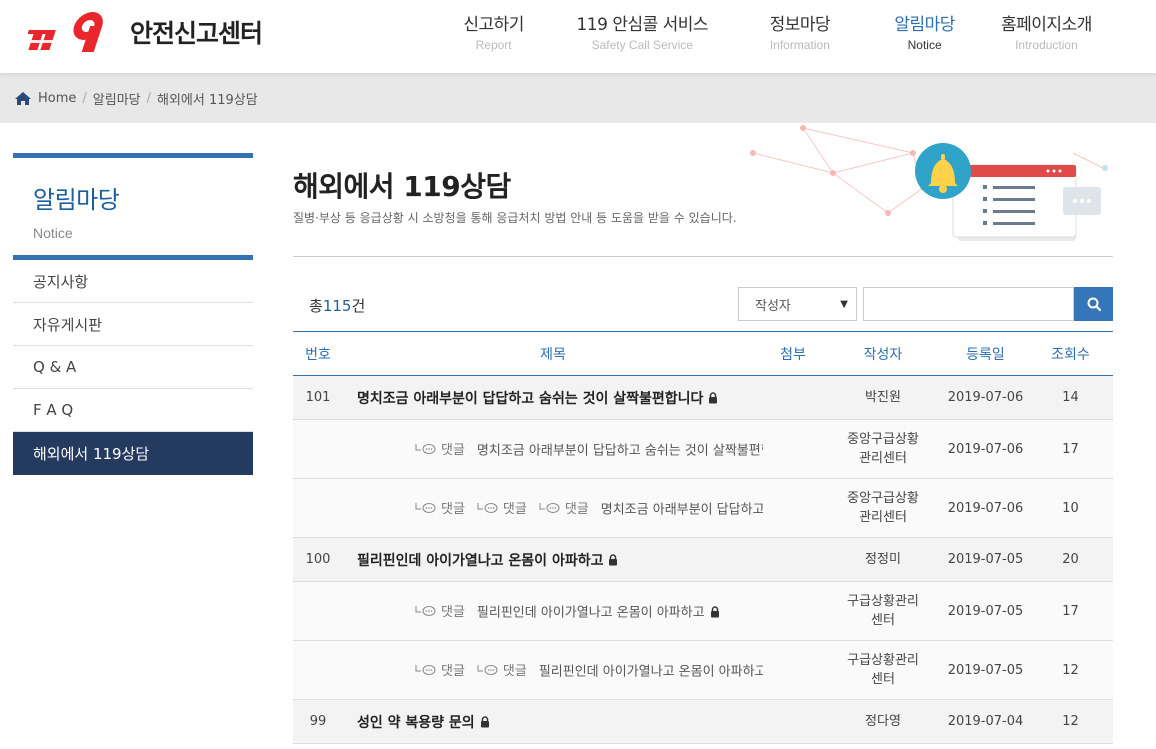 The height and width of the screenshot is (749, 1156). Describe the element at coordinates (883, 354) in the screenshot. I see `col-writer: 작성자` at that location.